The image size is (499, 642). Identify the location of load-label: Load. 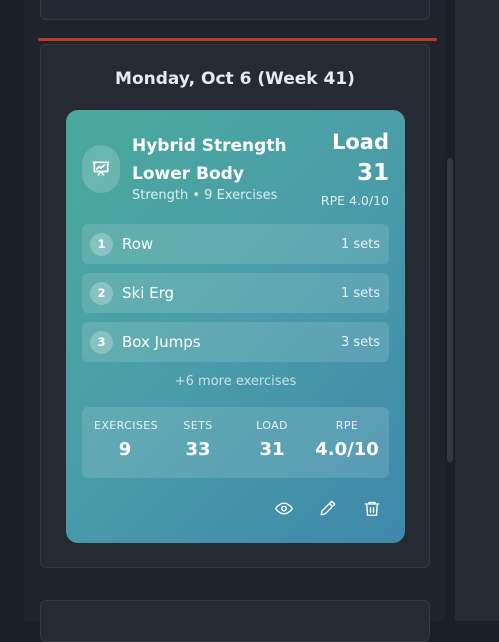
(360, 142).